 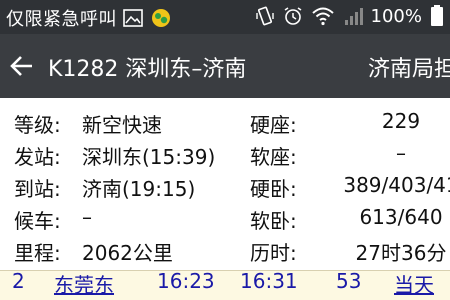 What do you see at coordinates (401, 153) in the screenshot?
I see `soft-seat-price: –` at bounding box center [401, 153].